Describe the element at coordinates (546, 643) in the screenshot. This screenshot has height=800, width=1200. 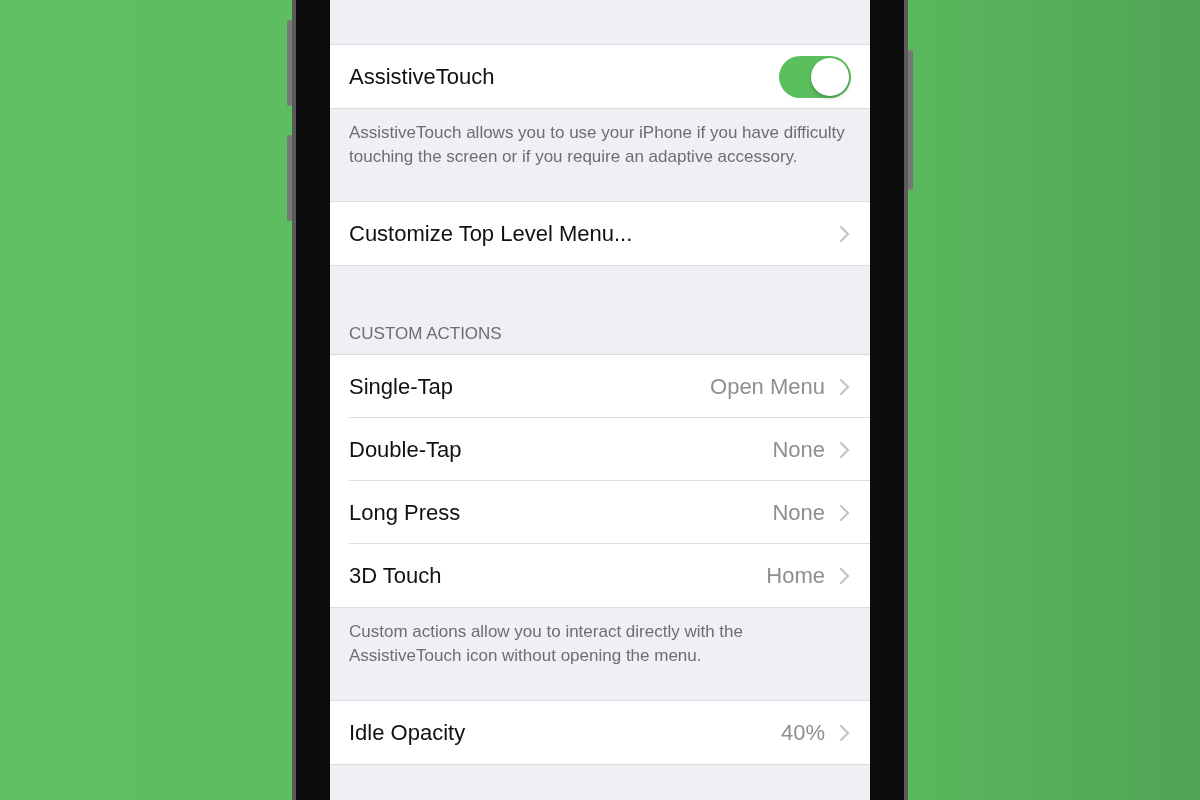
I see `section-footer: Custom actions allow you to interact directly with the AssistiveTouch icon without opening the menu.` at that location.